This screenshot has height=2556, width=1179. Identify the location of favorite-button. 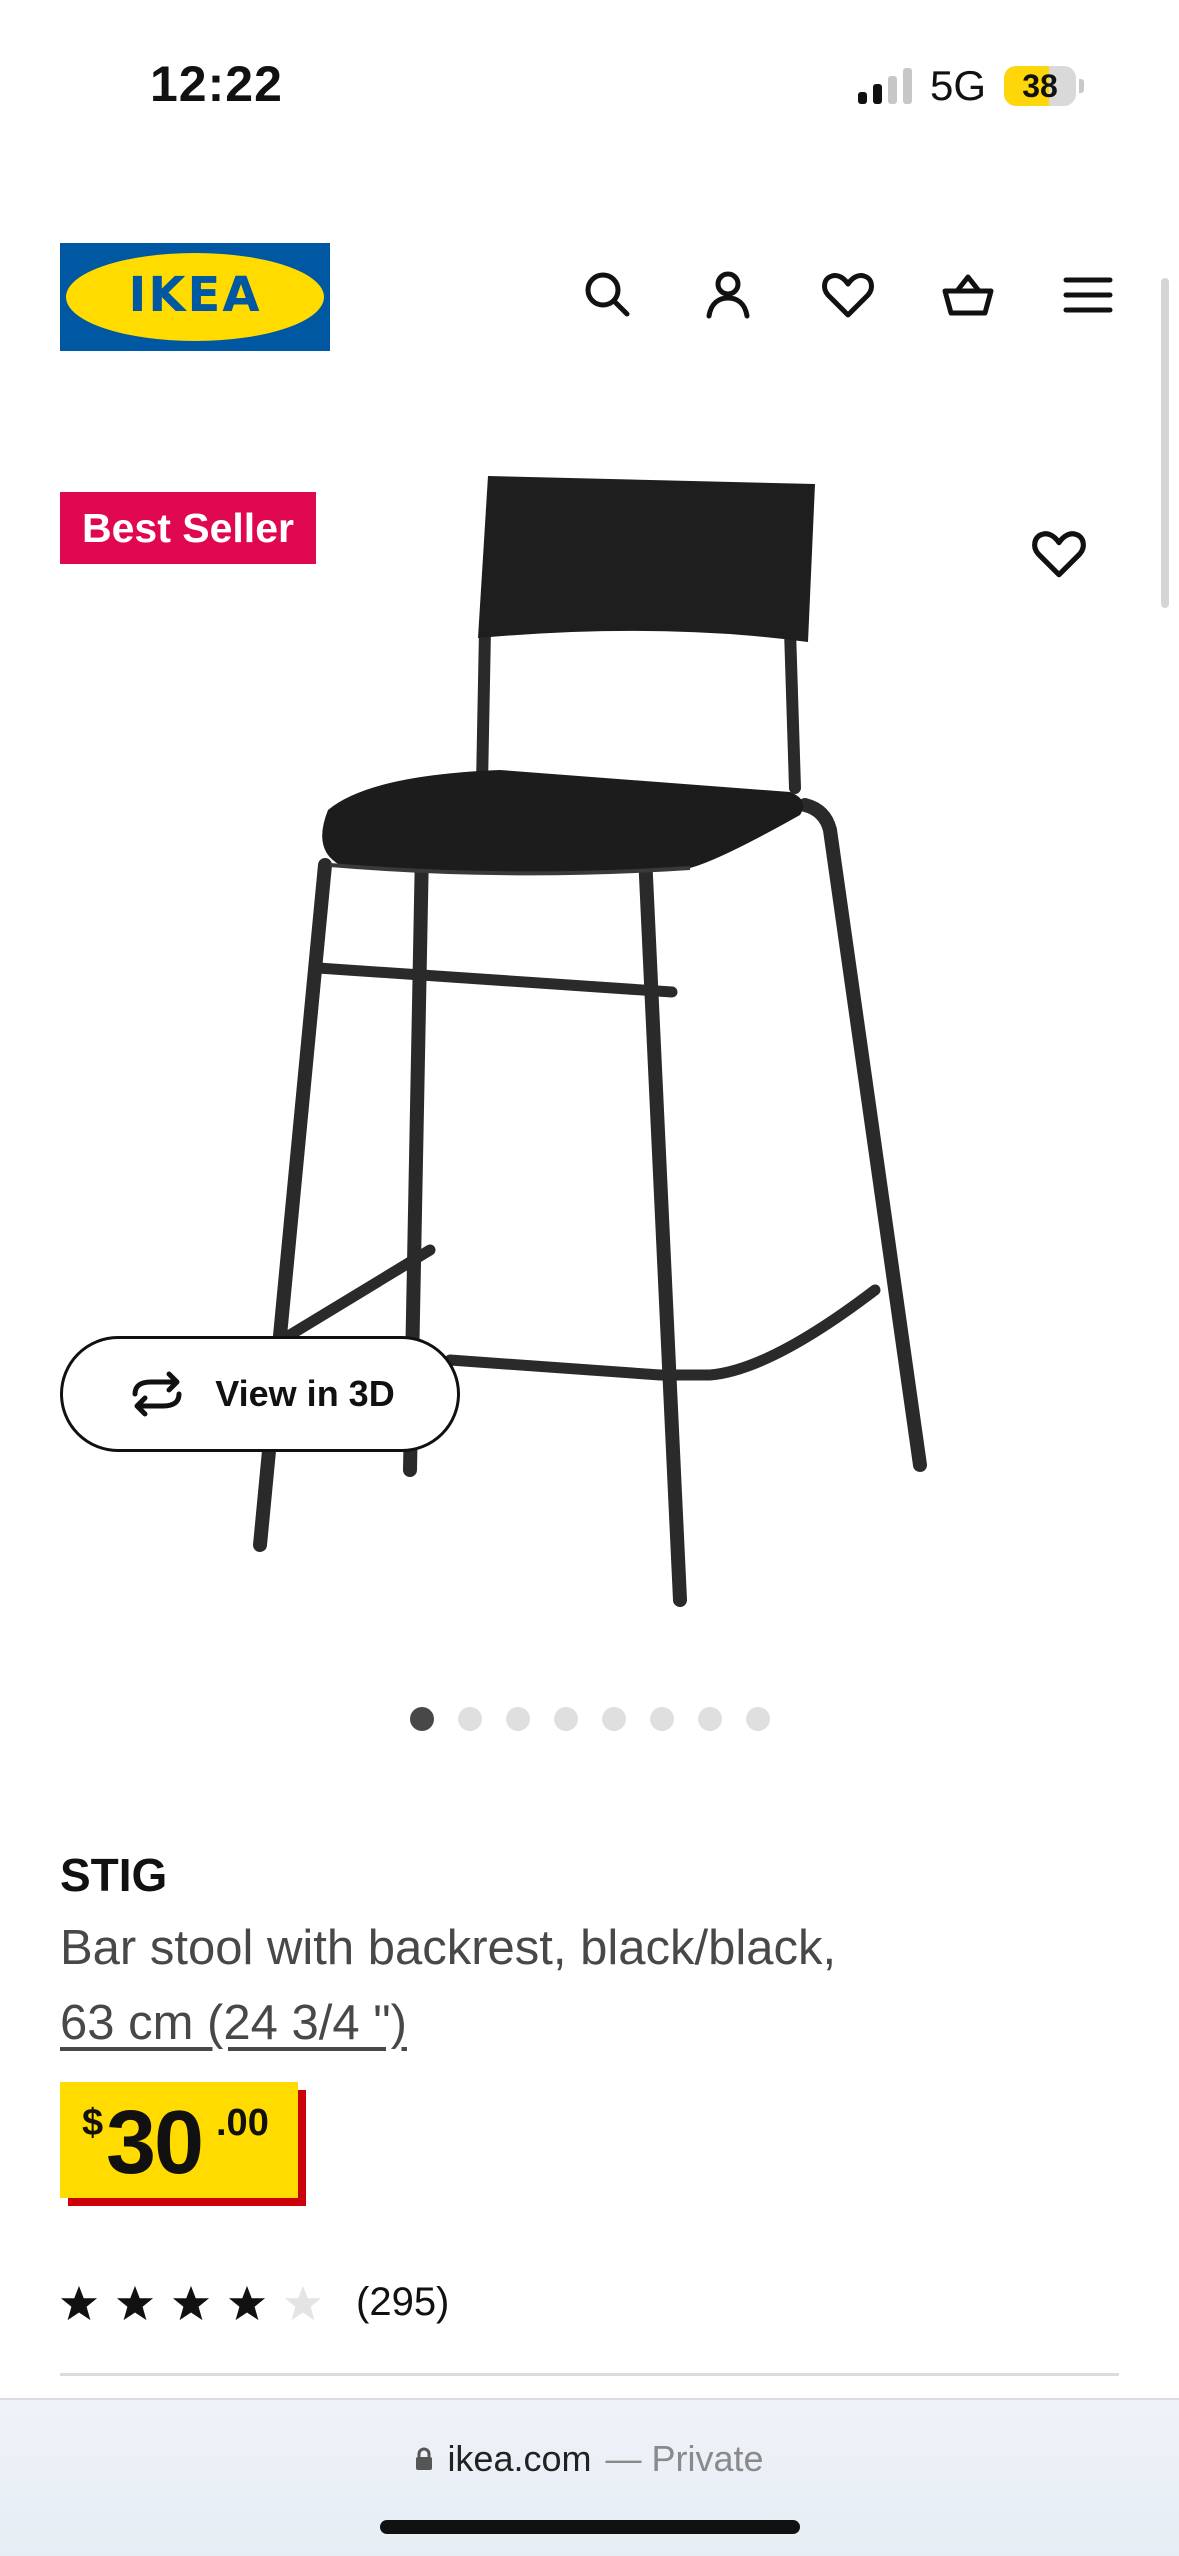
(1059, 554).